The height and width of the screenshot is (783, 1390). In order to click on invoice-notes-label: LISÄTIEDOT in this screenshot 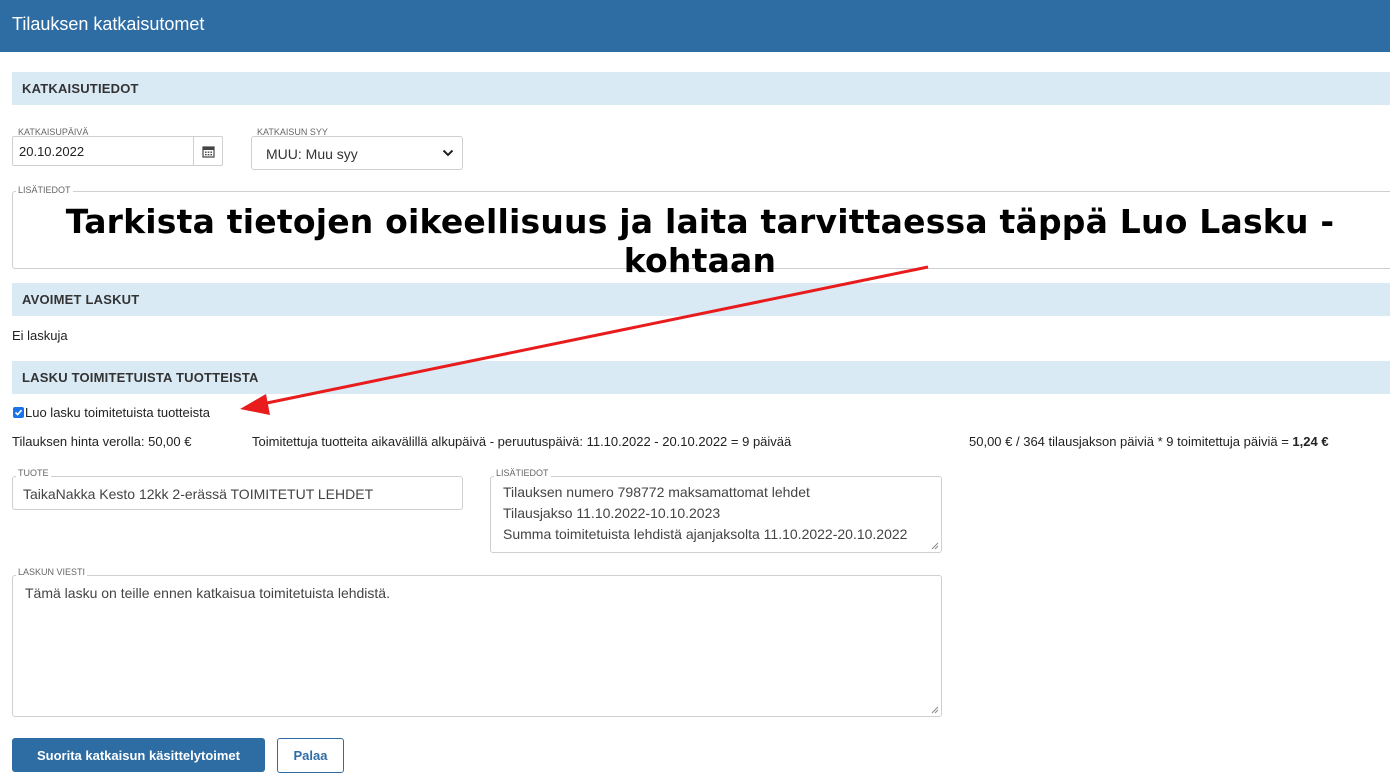, I will do `click(522, 473)`.